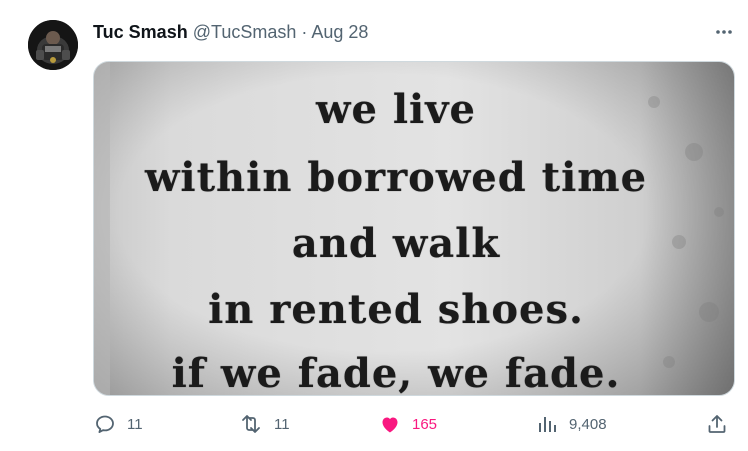 This screenshot has width=748, height=451. I want to click on share-button, so click(717, 424).